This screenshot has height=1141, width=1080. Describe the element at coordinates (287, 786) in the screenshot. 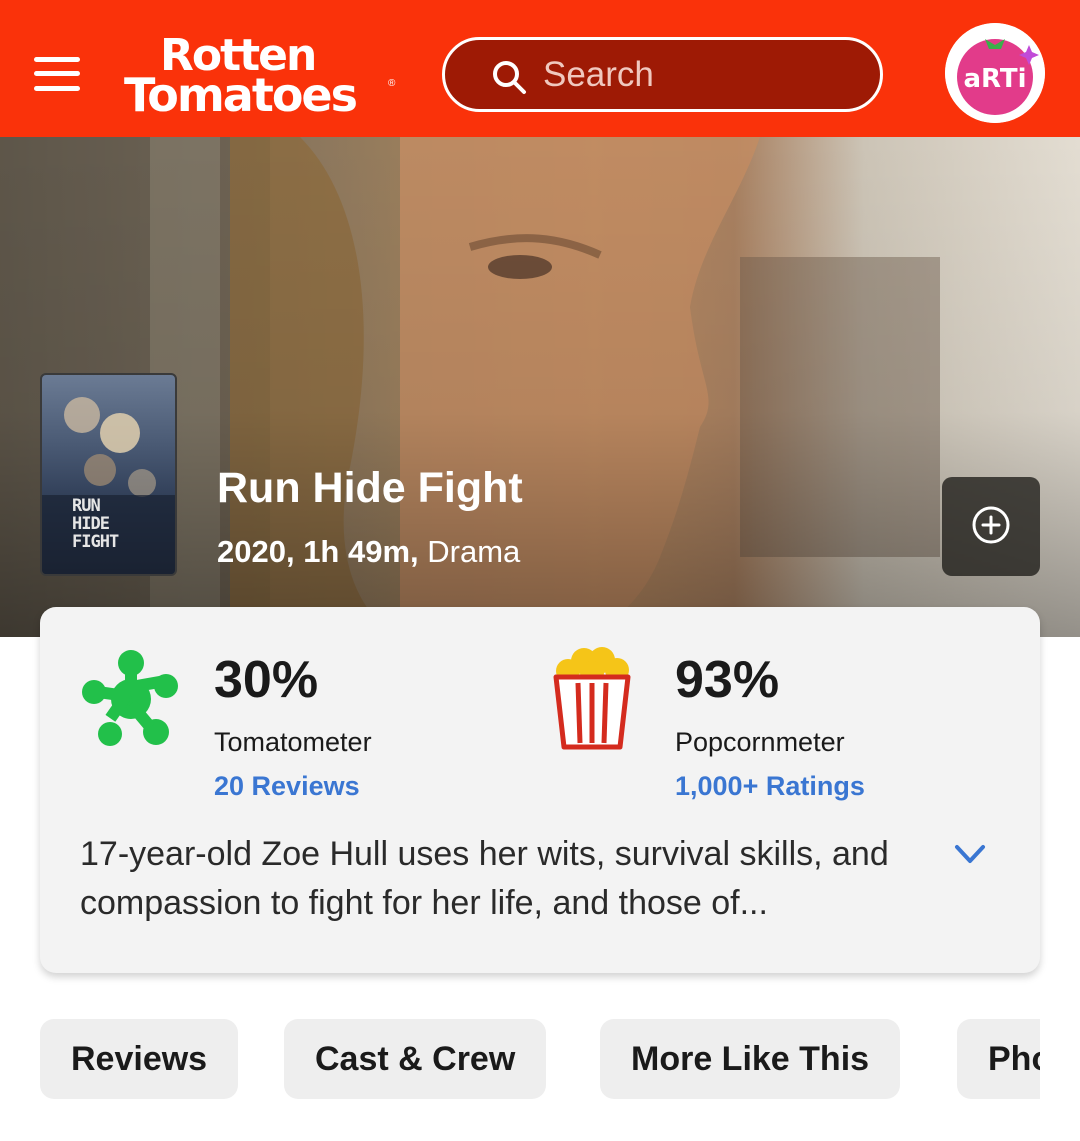

I see `reviews-count-link: 20 Reviews` at that location.